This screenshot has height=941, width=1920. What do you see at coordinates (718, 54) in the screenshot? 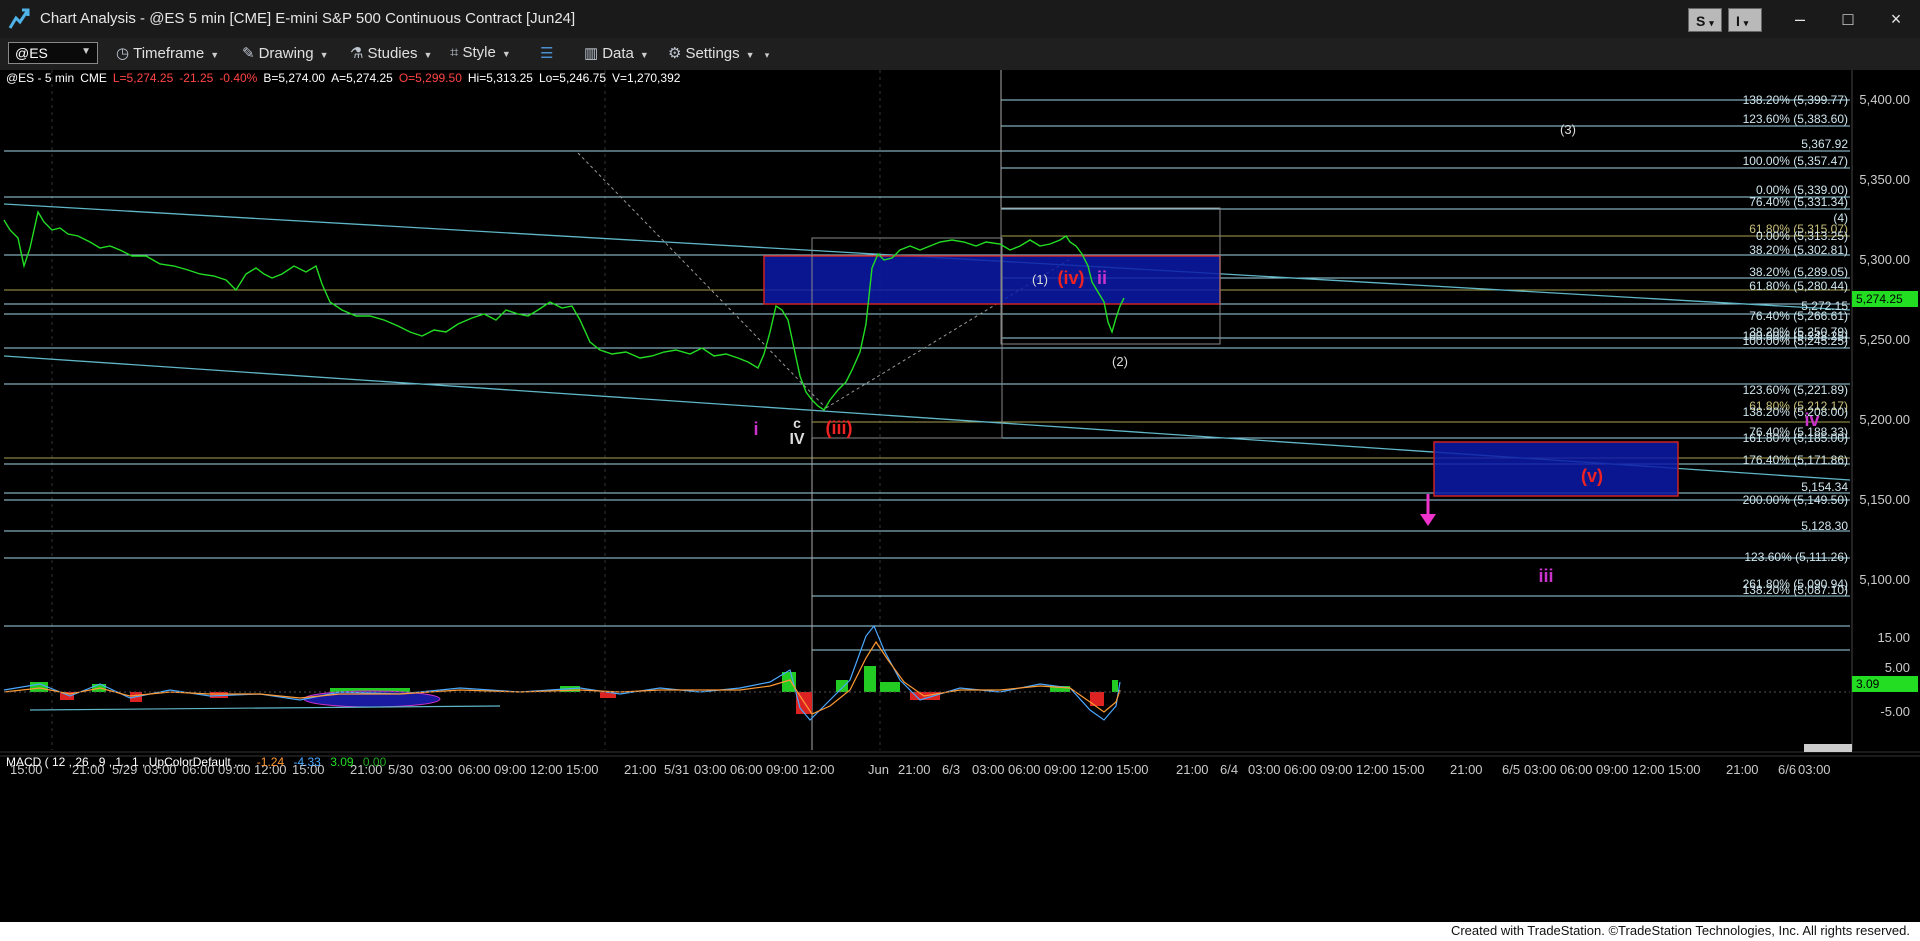
I see `settings-menu: ⚙ Settings ▼ ▾` at bounding box center [718, 54].